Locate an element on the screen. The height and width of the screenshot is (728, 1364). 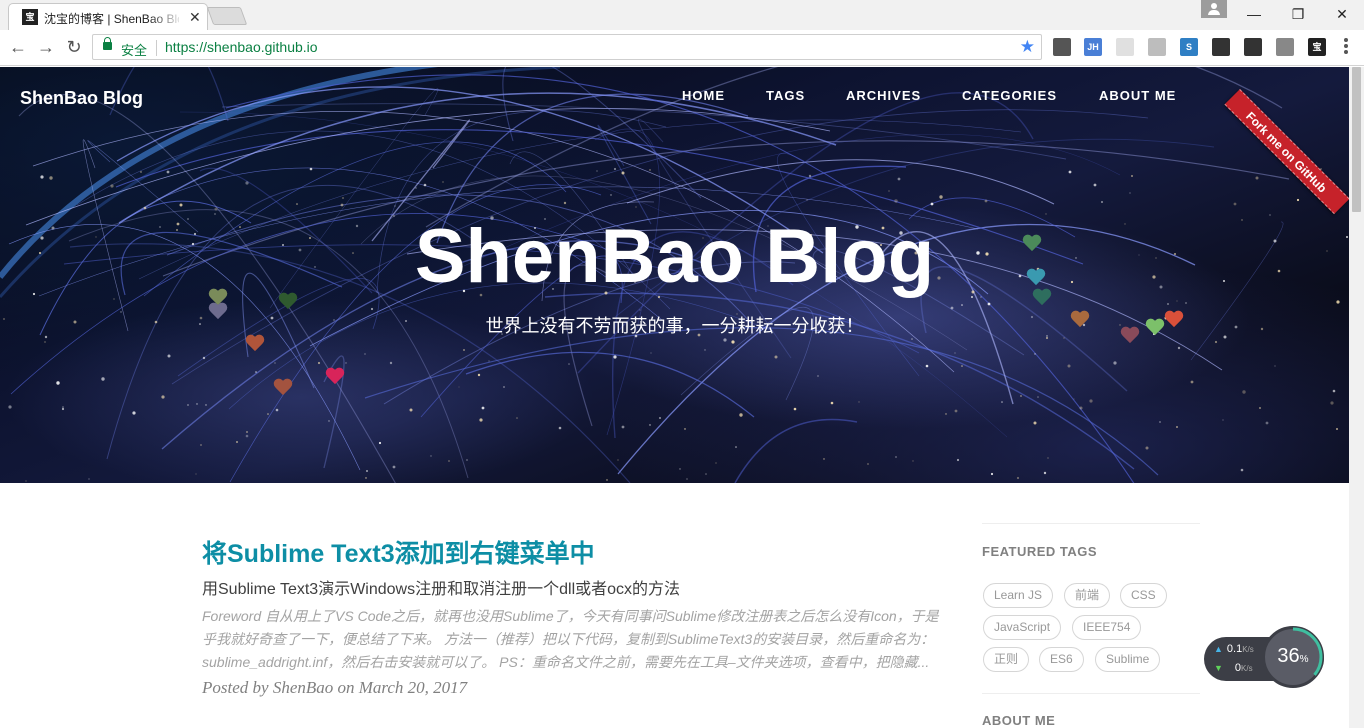
tag-javascript: JavaScript is located at coordinates (1022, 627).